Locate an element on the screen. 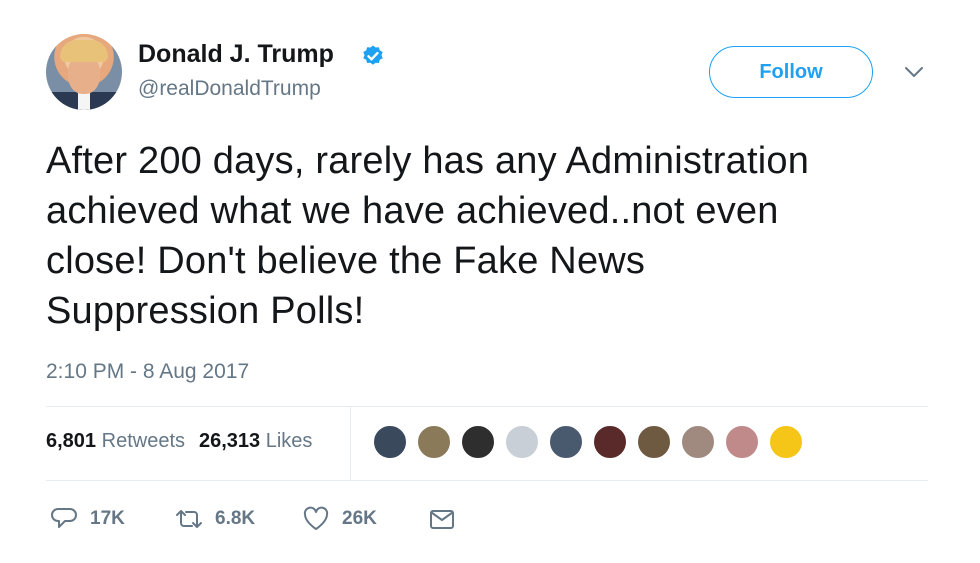  likes-count: 26,313 is located at coordinates (230, 441).